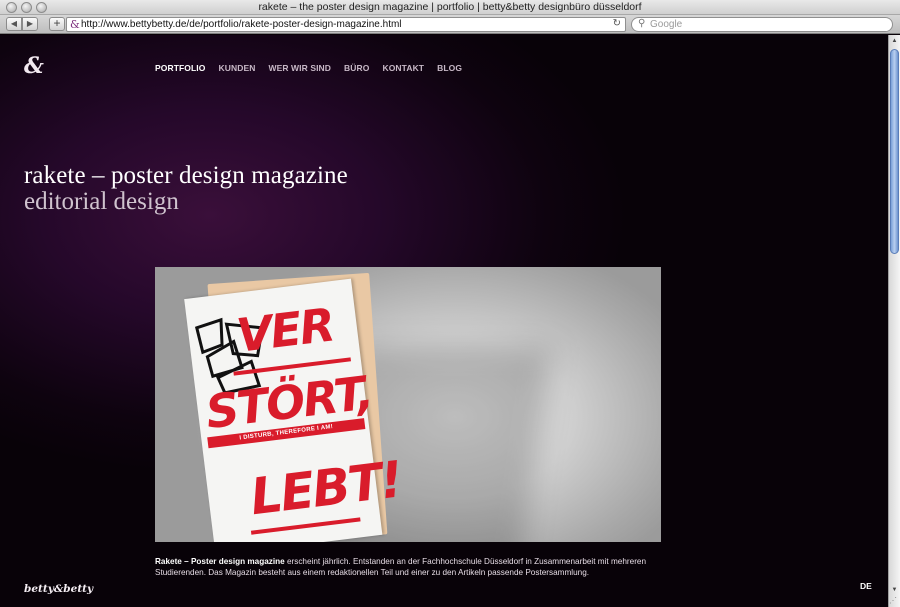  I want to click on reload-icon: ↻, so click(617, 23).